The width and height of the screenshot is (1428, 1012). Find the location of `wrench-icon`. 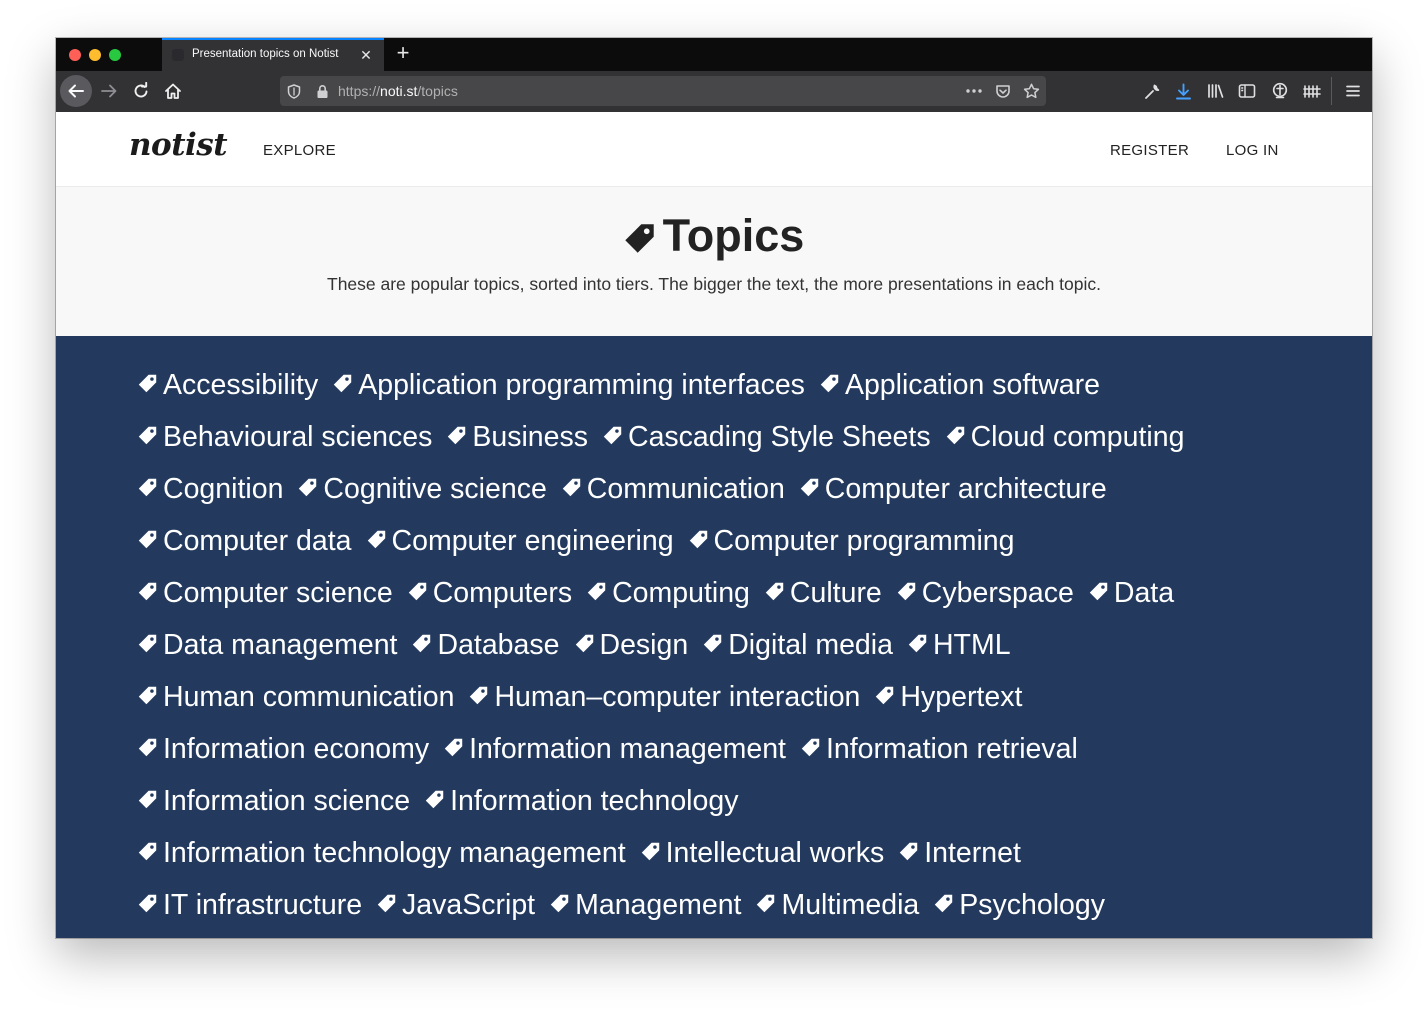

wrench-icon is located at coordinates (1152, 91).